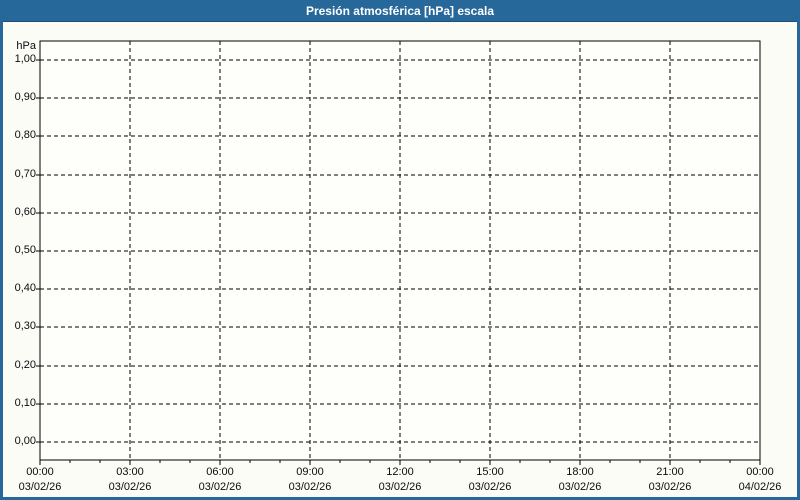 This screenshot has height=500, width=800. I want to click on y-tick-label: 0,70, so click(25, 174).